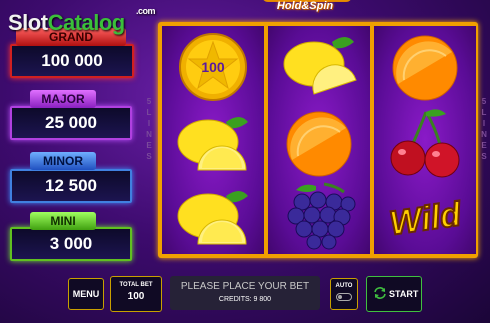 The image size is (490, 323). I want to click on message-panel: PLEASE PLACE YOUR BET CREDITS: 9 800, so click(245, 293).